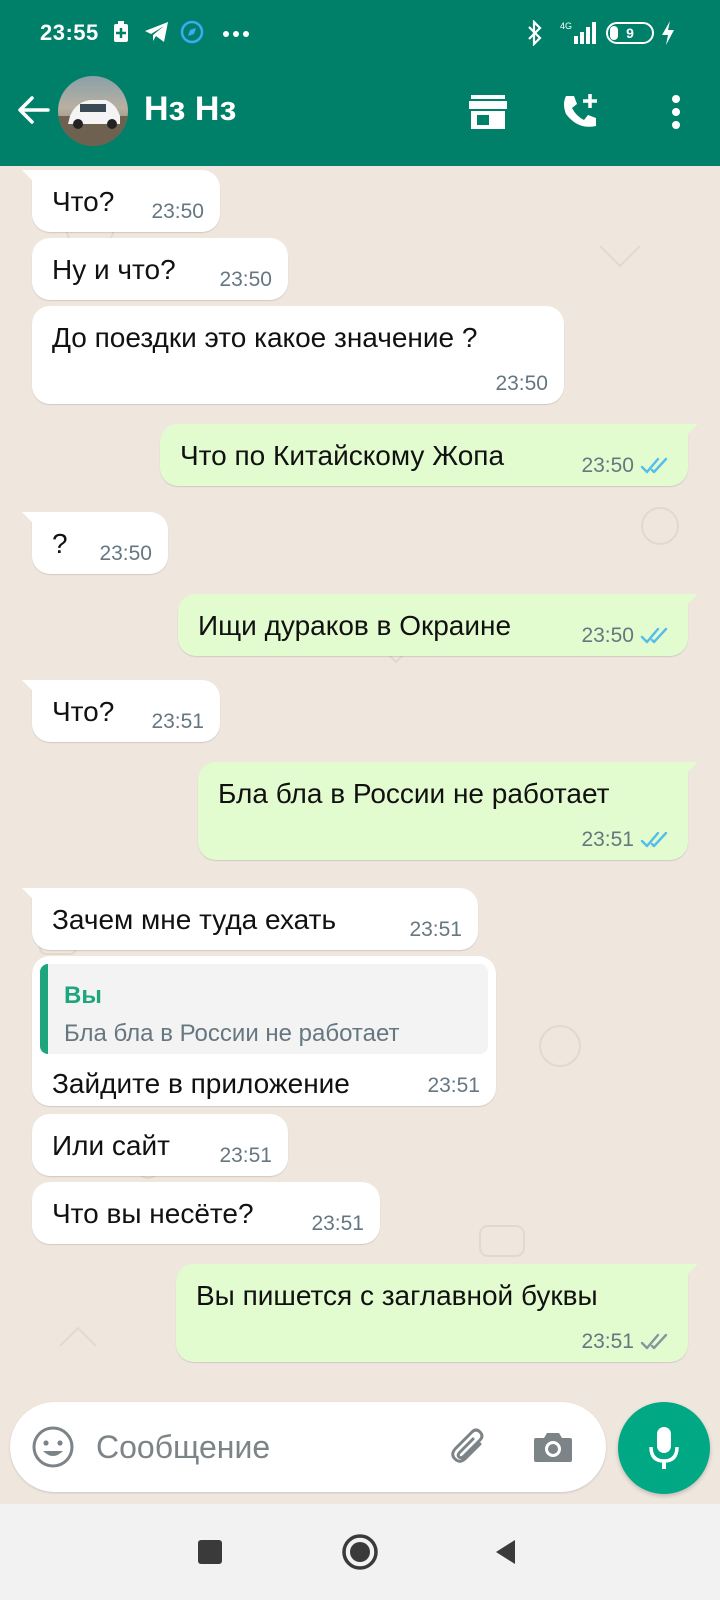 The width and height of the screenshot is (720, 1600). I want to click on system-navigation-bar, so click(360, 1552).